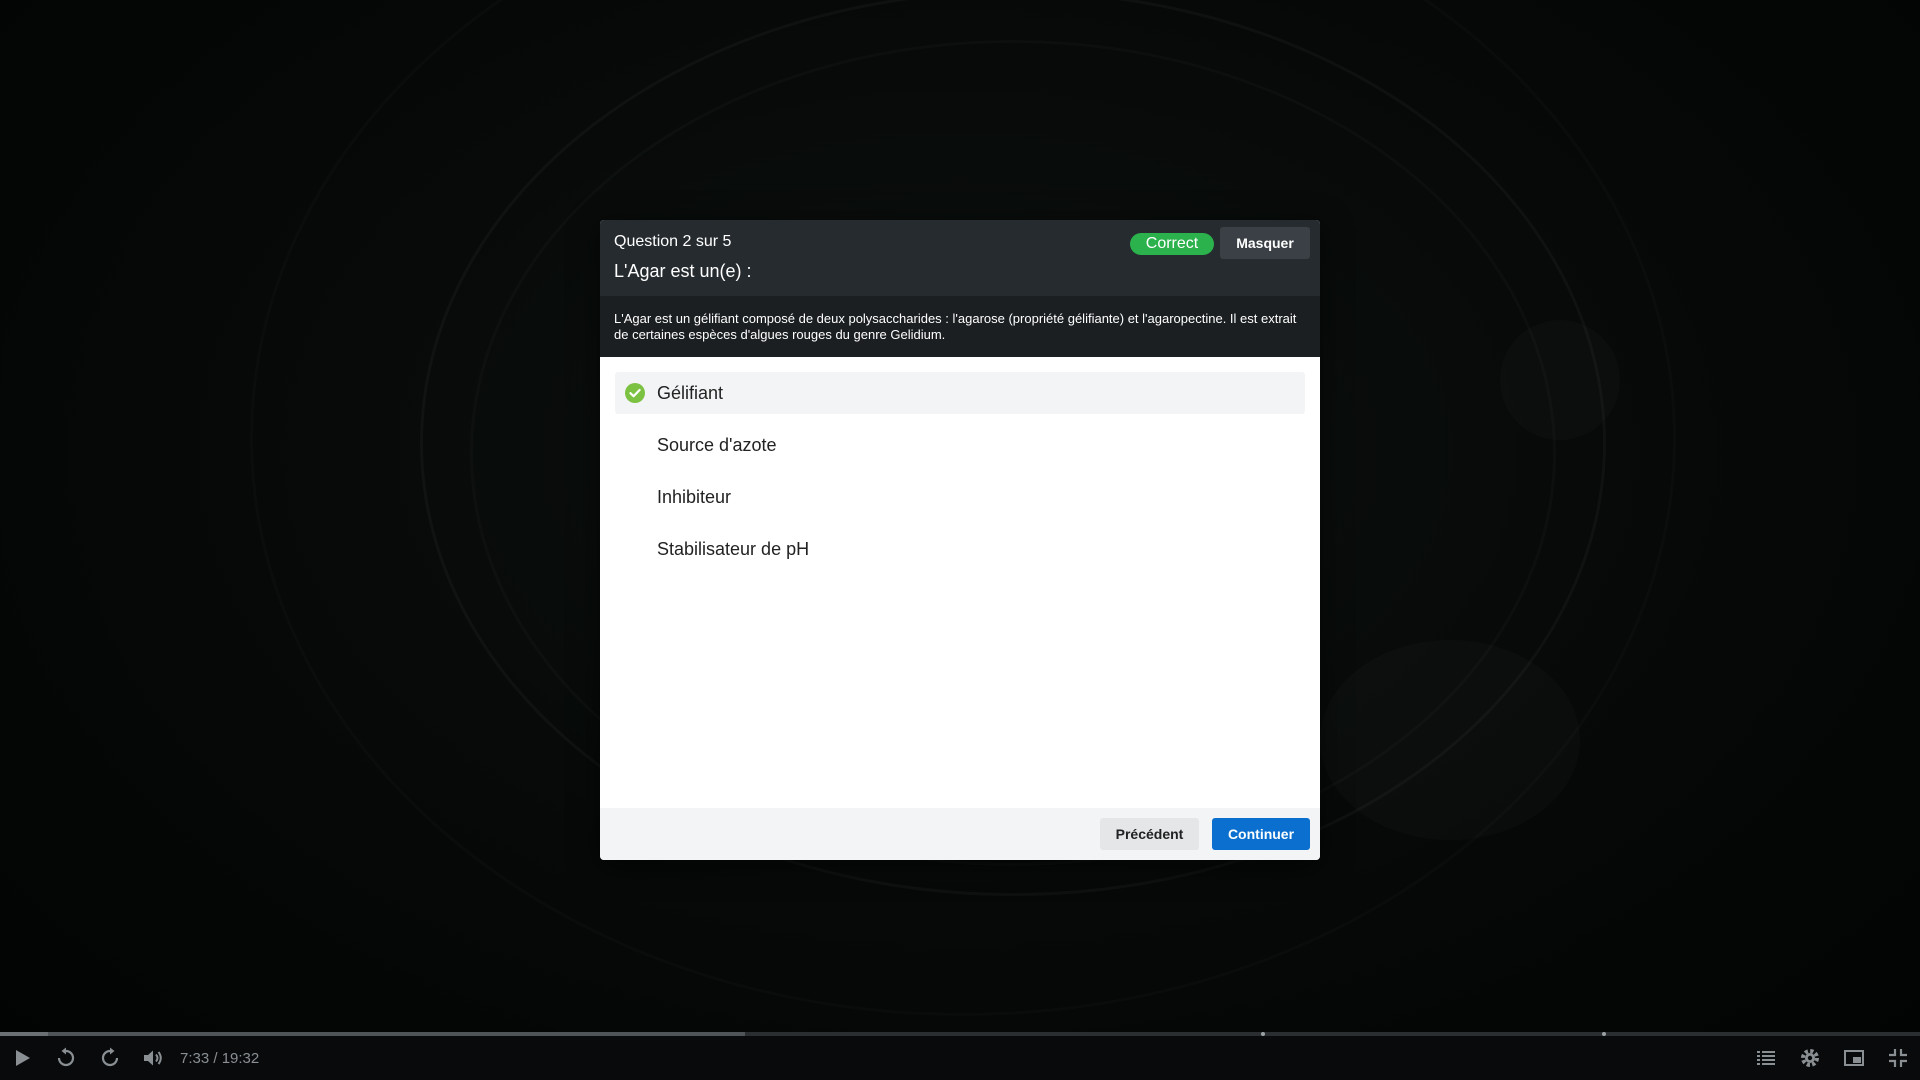  I want to click on exit-fullscreen-icon, so click(1898, 1058).